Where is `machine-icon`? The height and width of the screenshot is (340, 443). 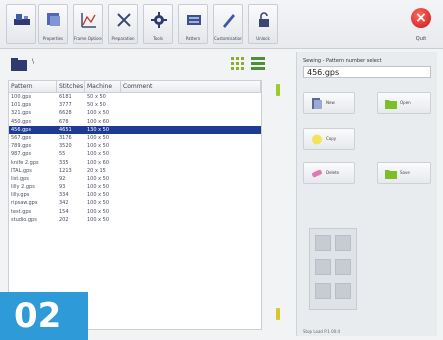
machine-icon is located at coordinates (22, 19).